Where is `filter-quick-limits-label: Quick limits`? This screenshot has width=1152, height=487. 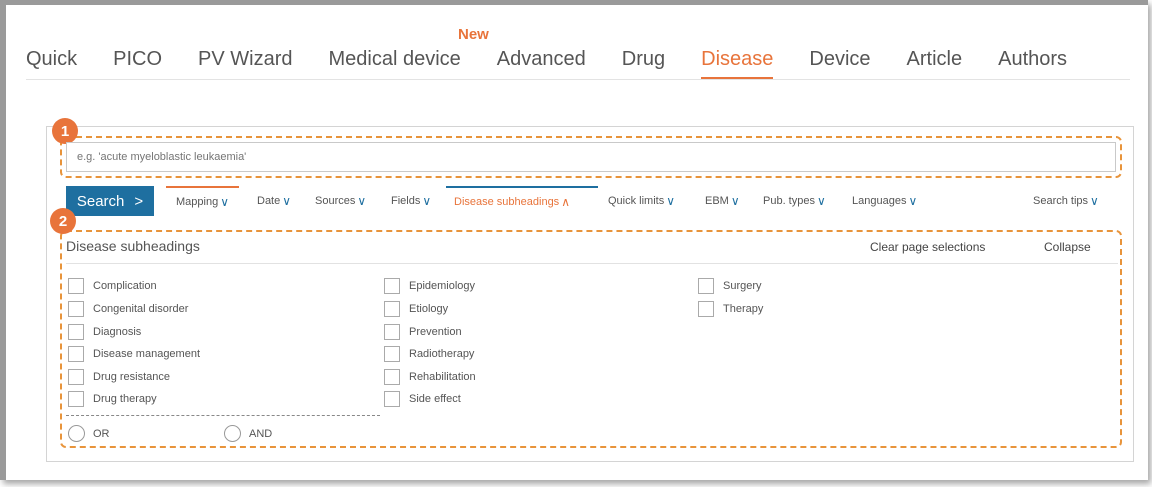 filter-quick-limits-label: Quick limits is located at coordinates (636, 201).